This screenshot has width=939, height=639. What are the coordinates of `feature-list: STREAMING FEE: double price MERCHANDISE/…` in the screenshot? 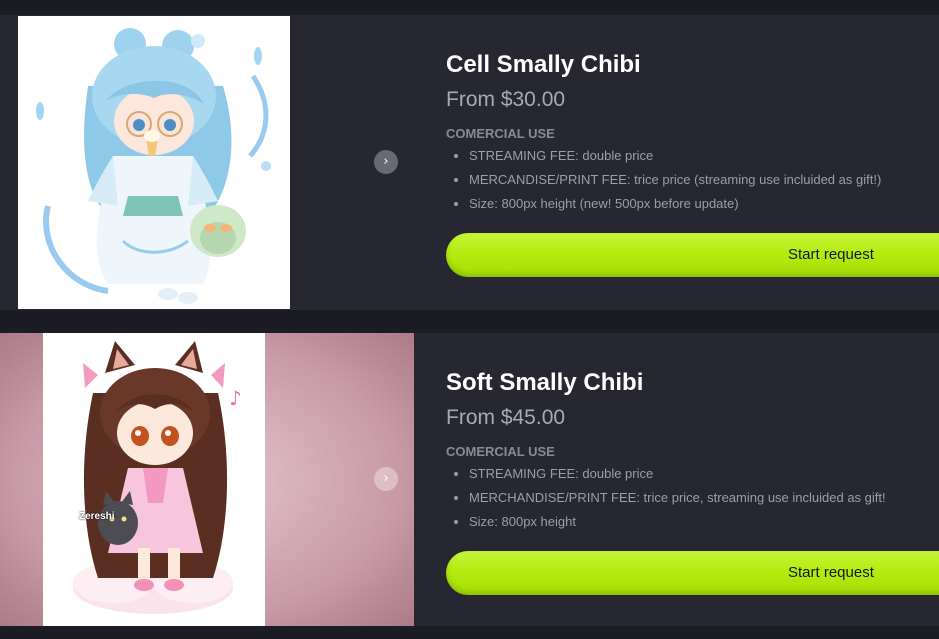 It's located at (666, 498).